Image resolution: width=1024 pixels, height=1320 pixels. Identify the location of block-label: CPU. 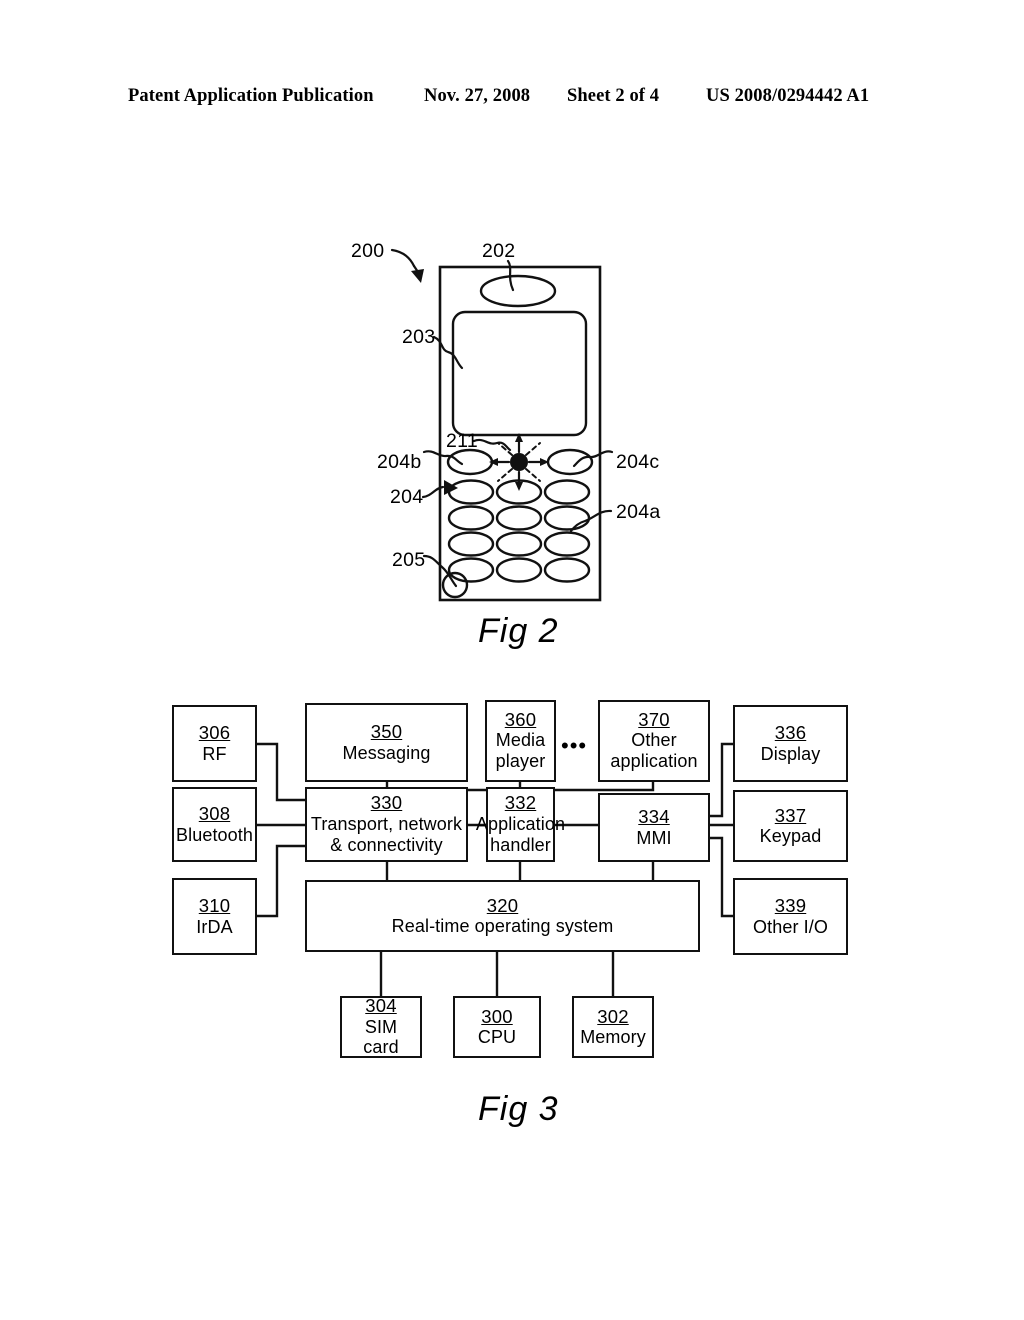
(497, 1037).